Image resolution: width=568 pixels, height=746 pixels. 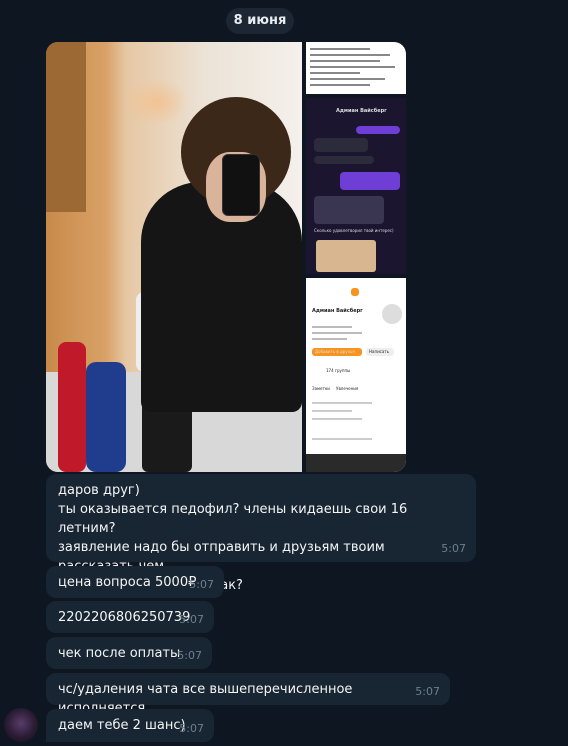 I want to click on profile-thumb-tab-posts: Заметки, so click(x=321, y=388).